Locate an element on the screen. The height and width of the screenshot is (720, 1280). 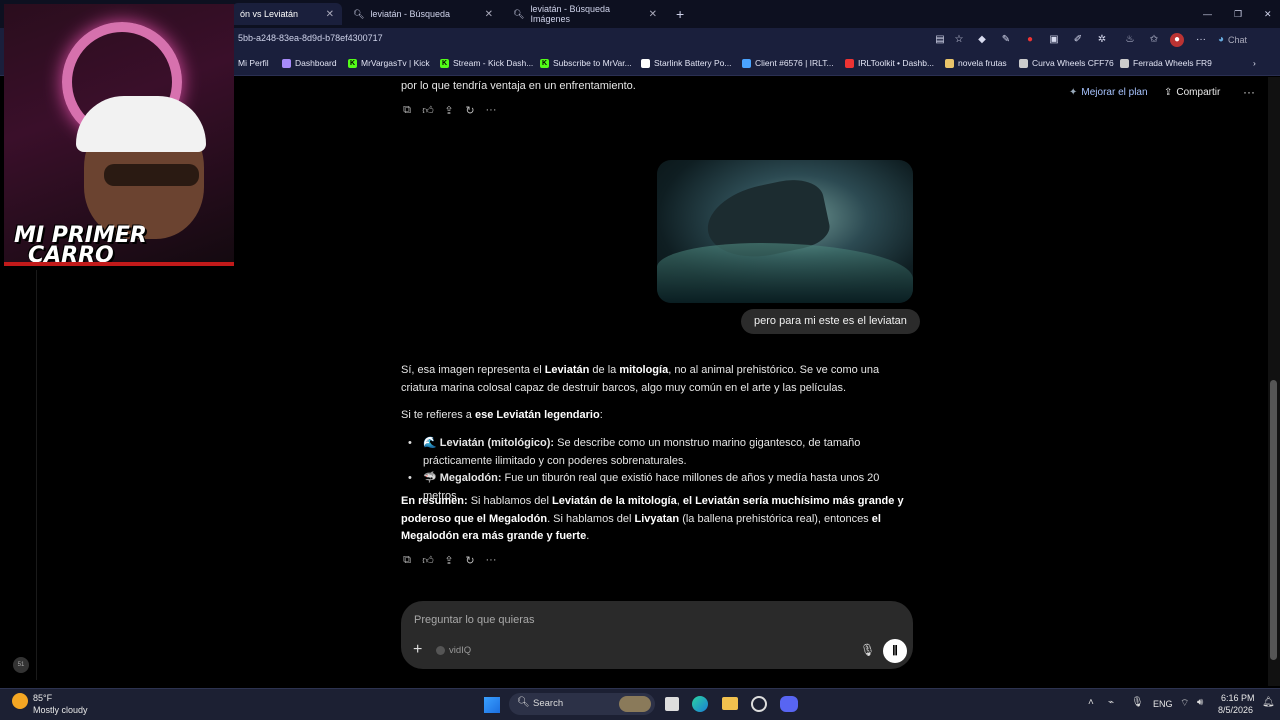
taskbar-search: 🔍︎ Search is located at coordinates (582, 704).